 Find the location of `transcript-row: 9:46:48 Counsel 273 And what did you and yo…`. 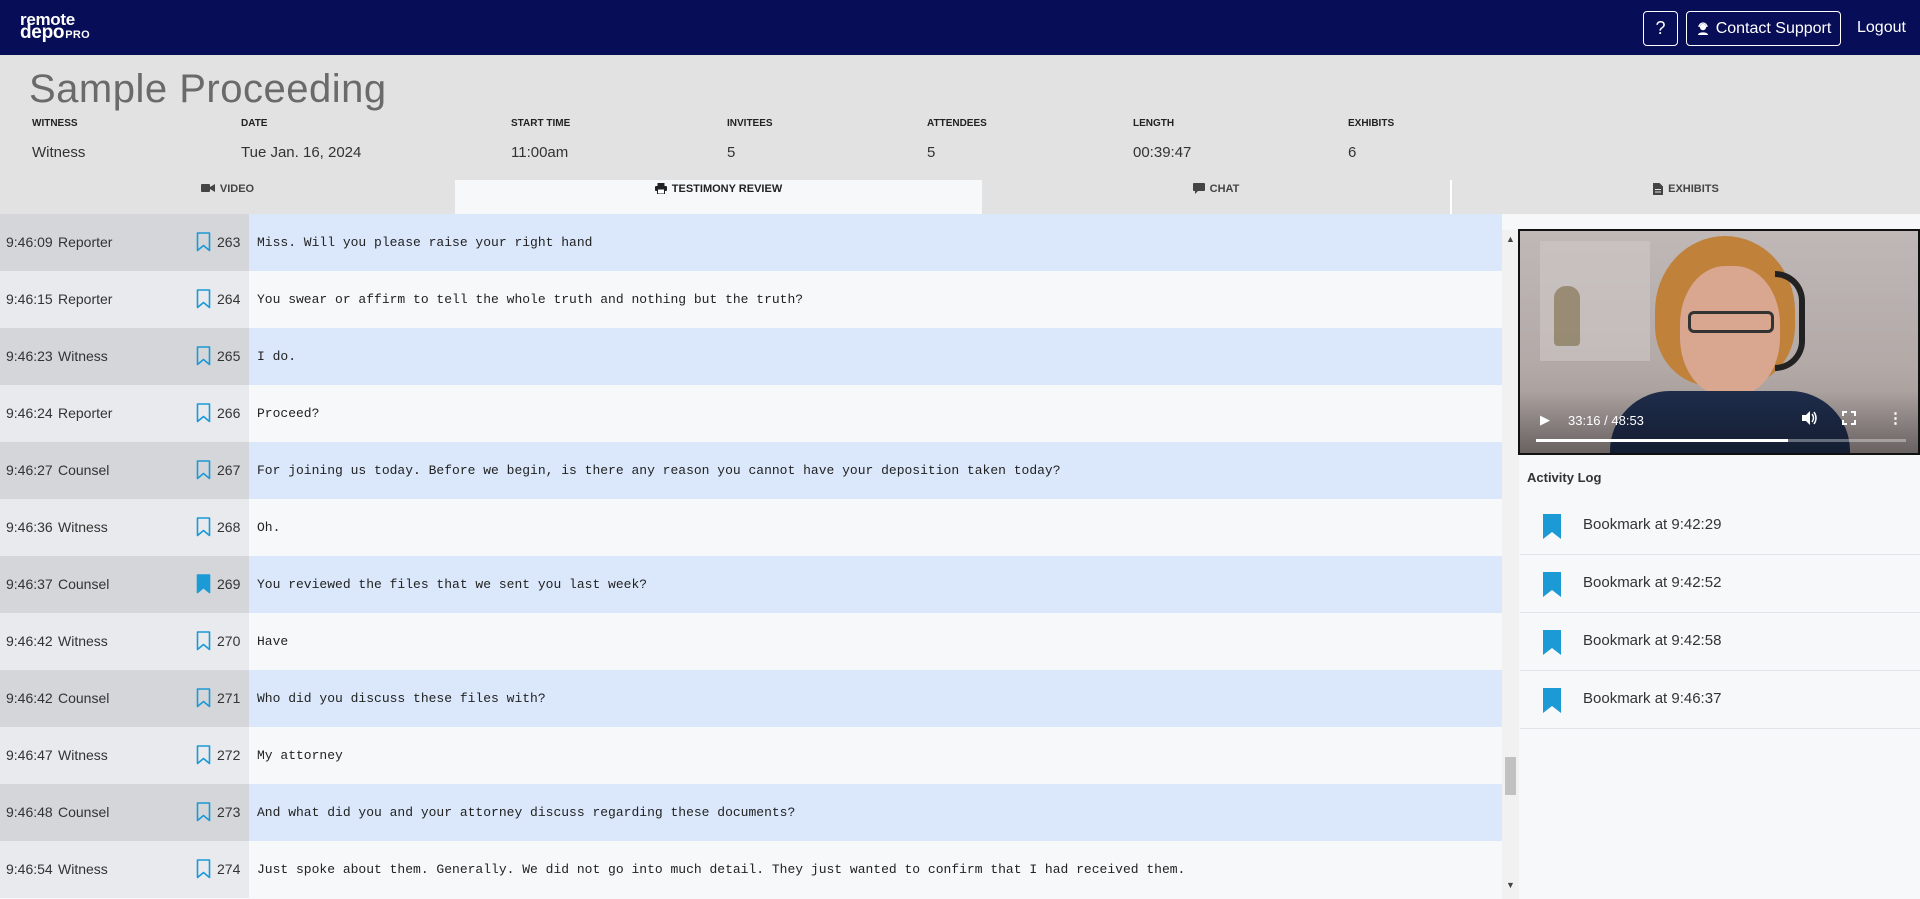

transcript-row: 9:46:48 Counsel 273 And what did you and yo… is located at coordinates (751, 812).